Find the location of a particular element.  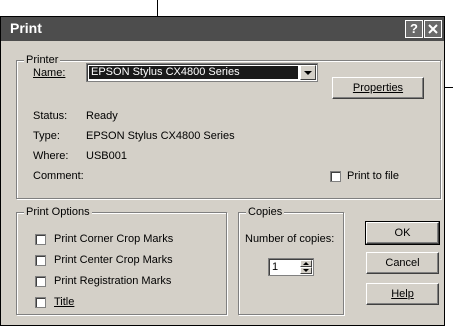

help-icon: ? is located at coordinates (414, 29).